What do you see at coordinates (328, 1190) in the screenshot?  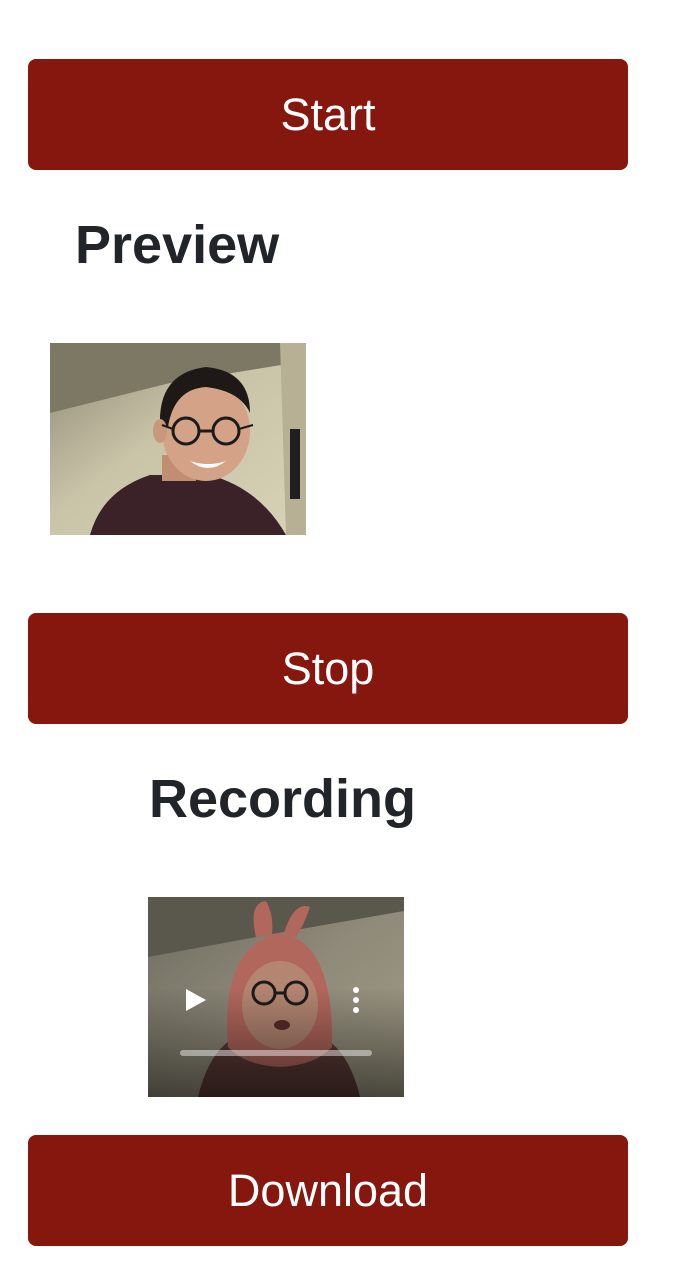 I see `download-button: Download` at bounding box center [328, 1190].